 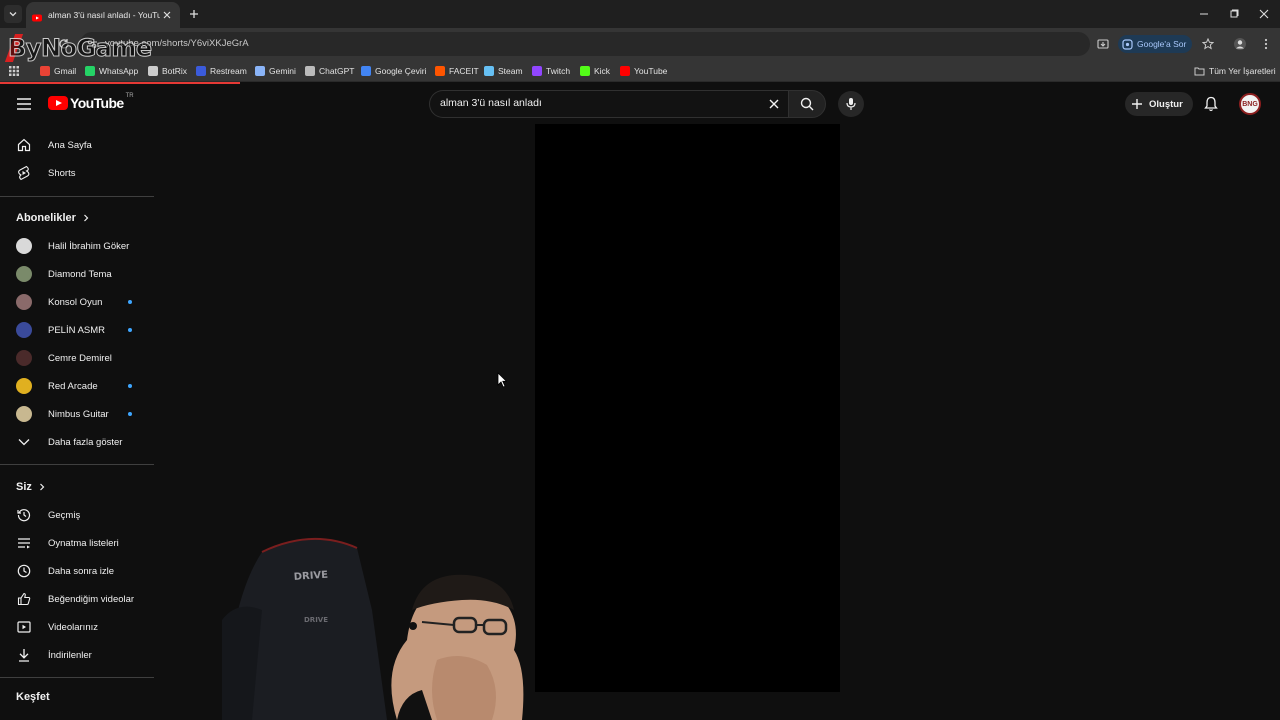 I want to click on chevron-right-icon, so click(x=42, y=487).